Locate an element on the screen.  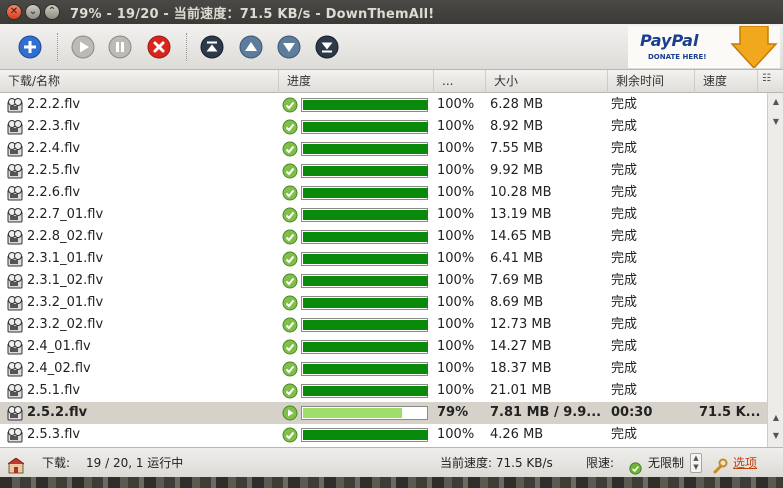
download-row: 2.3.1_02.flv 100% 7.69 MB 完成 is located at coordinates (383, 281).